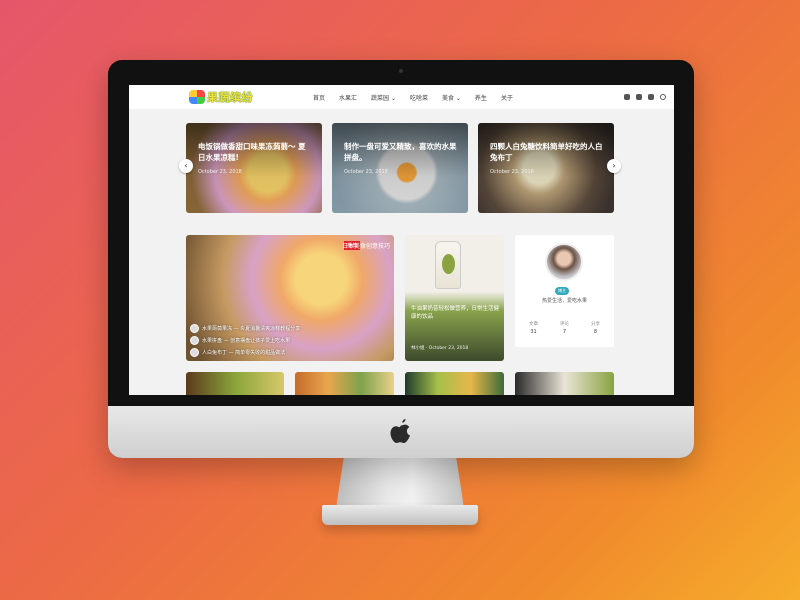 Image resolution: width=800 pixels, height=600 pixels. Describe the element at coordinates (614, 166) in the screenshot. I see `slider-next-button: ›` at that location.